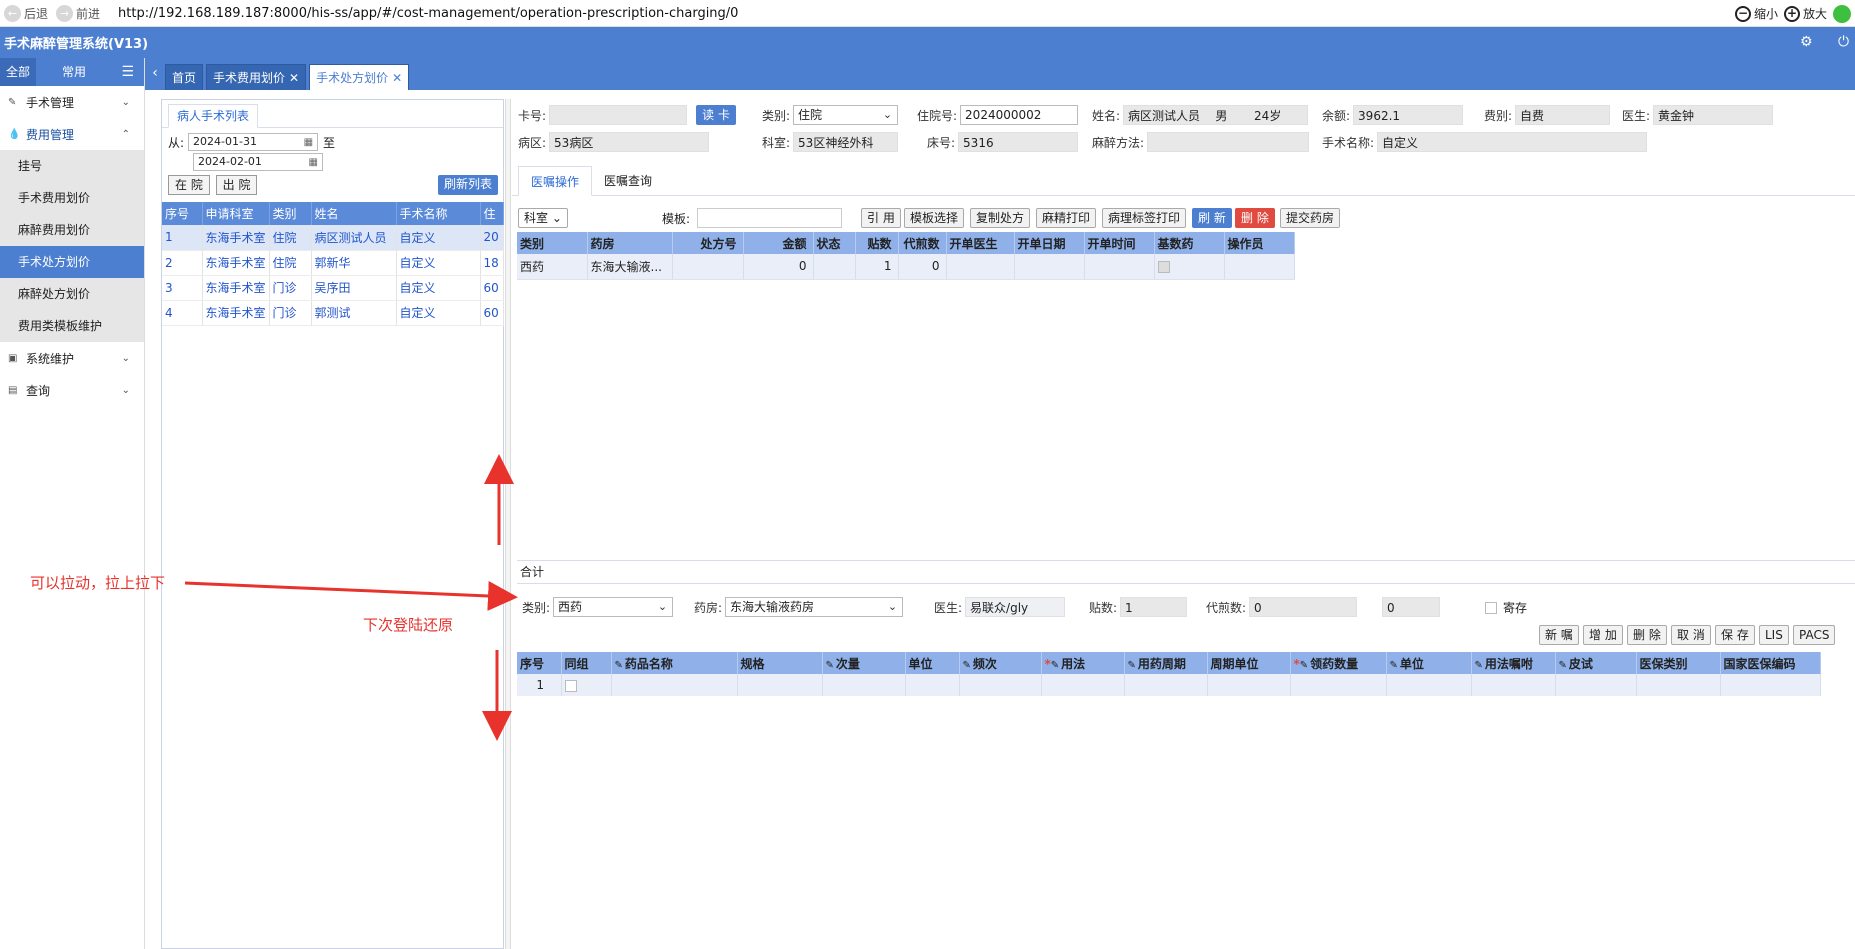 The height and width of the screenshot is (949, 1855). I want to click on column-header: 处方号, so click(708, 243).